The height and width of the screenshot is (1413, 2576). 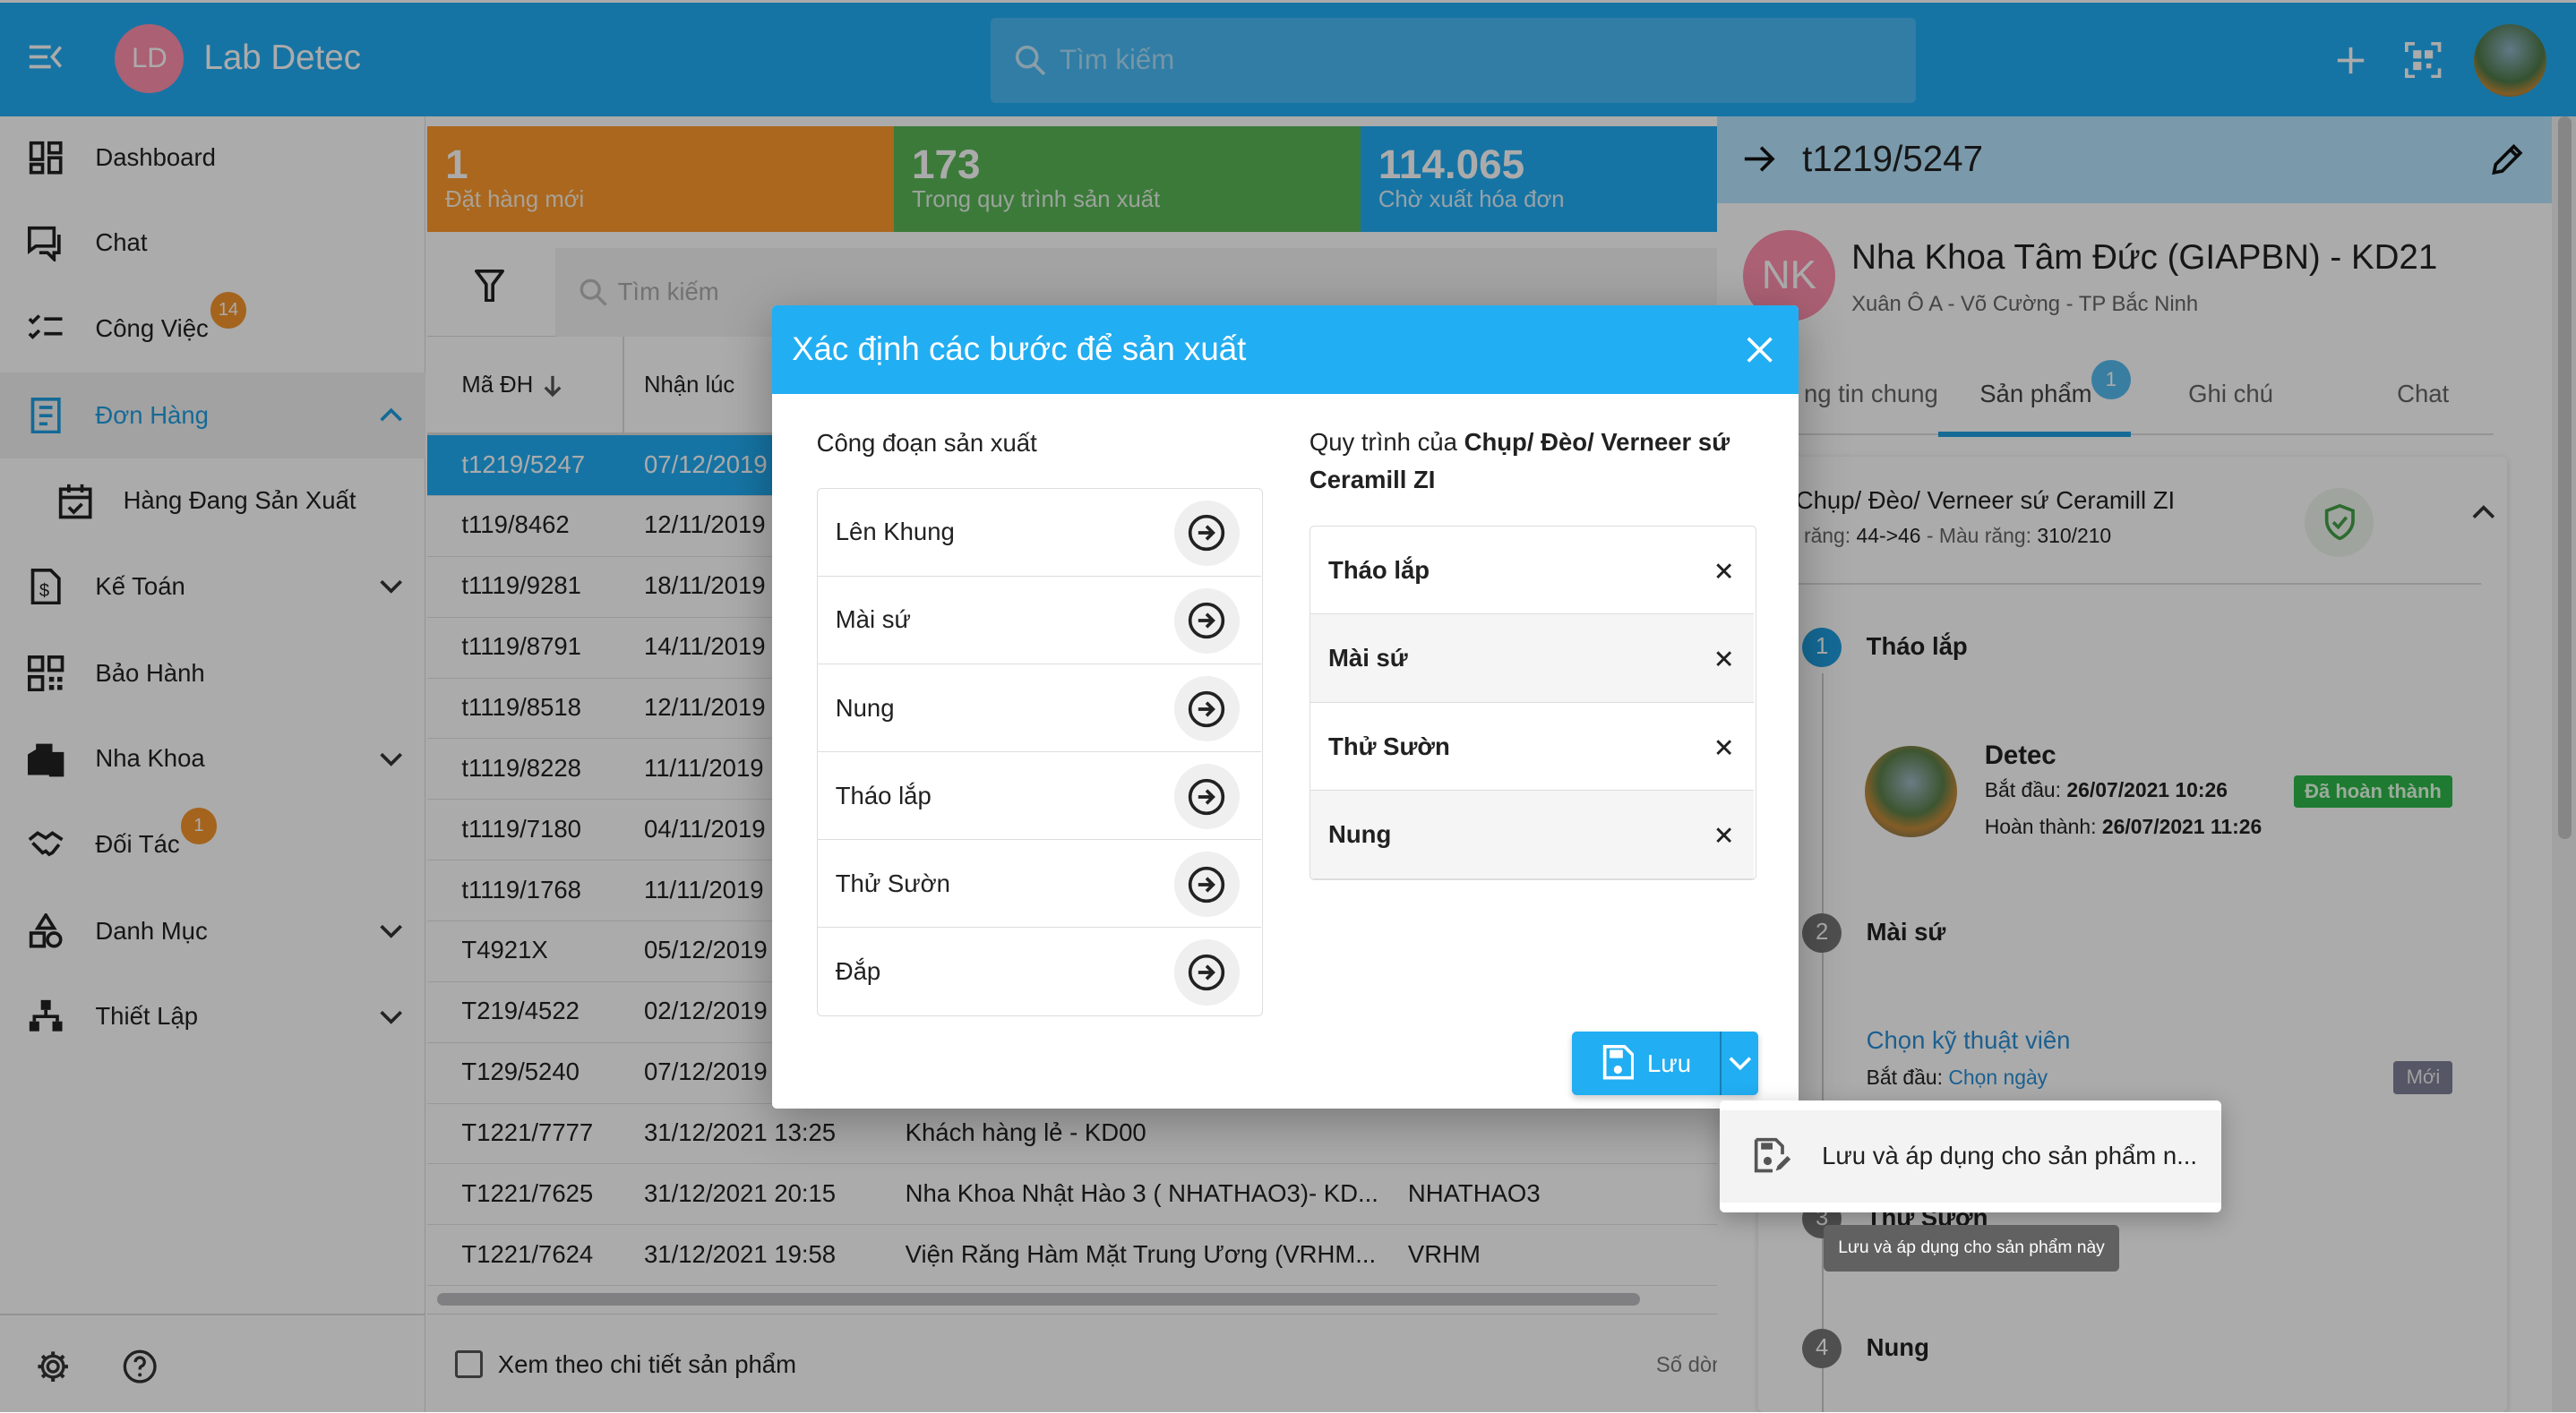 I want to click on selected-process-list: Tháo lắp Mài sứ Thử Sườn Nung, so click(x=1532, y=703).